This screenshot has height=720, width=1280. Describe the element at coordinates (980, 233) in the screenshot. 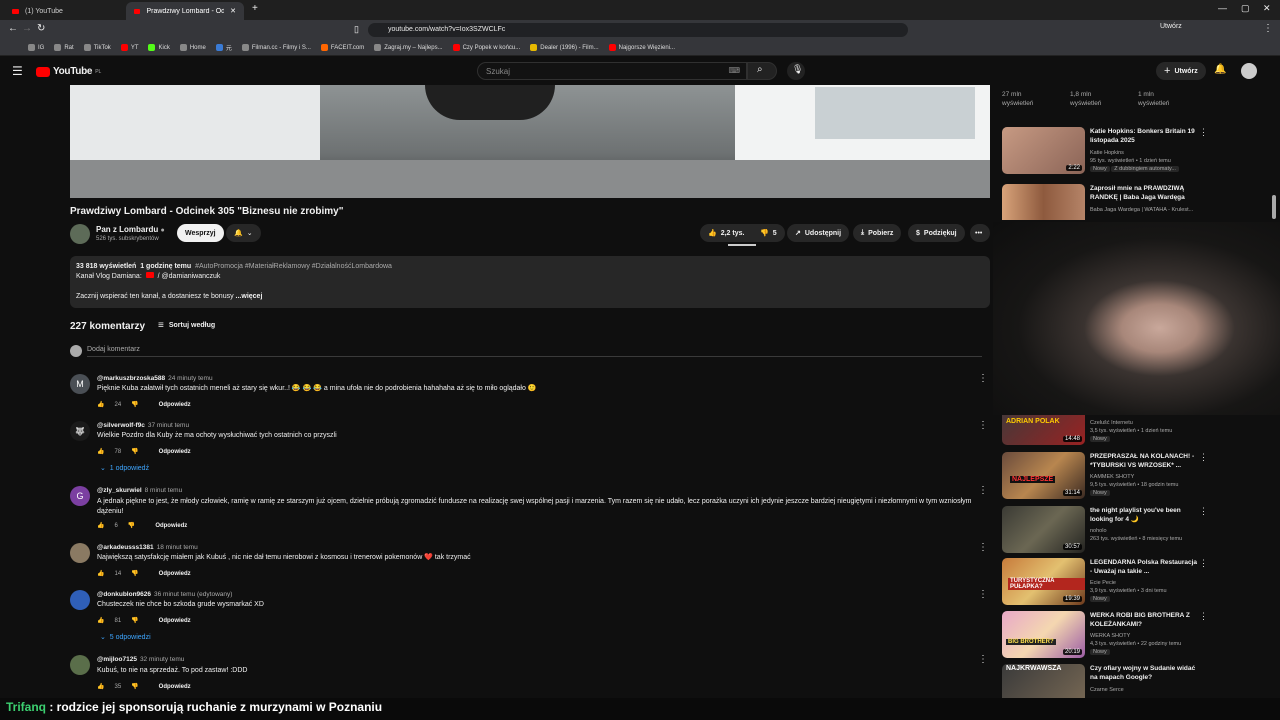

I see `more-actions-button: •••` at that location.